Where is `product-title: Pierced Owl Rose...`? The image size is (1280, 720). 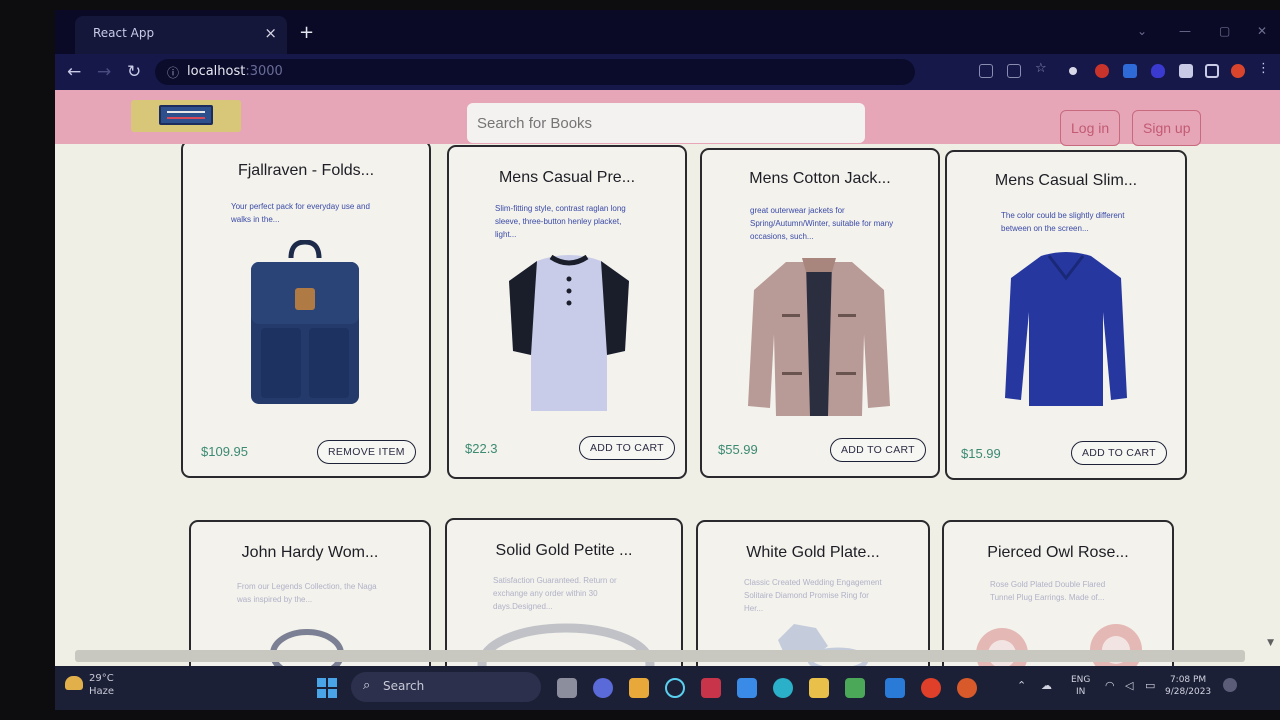 product-title: Pierced Owl Rose... is located at coordinates (1058, 552).